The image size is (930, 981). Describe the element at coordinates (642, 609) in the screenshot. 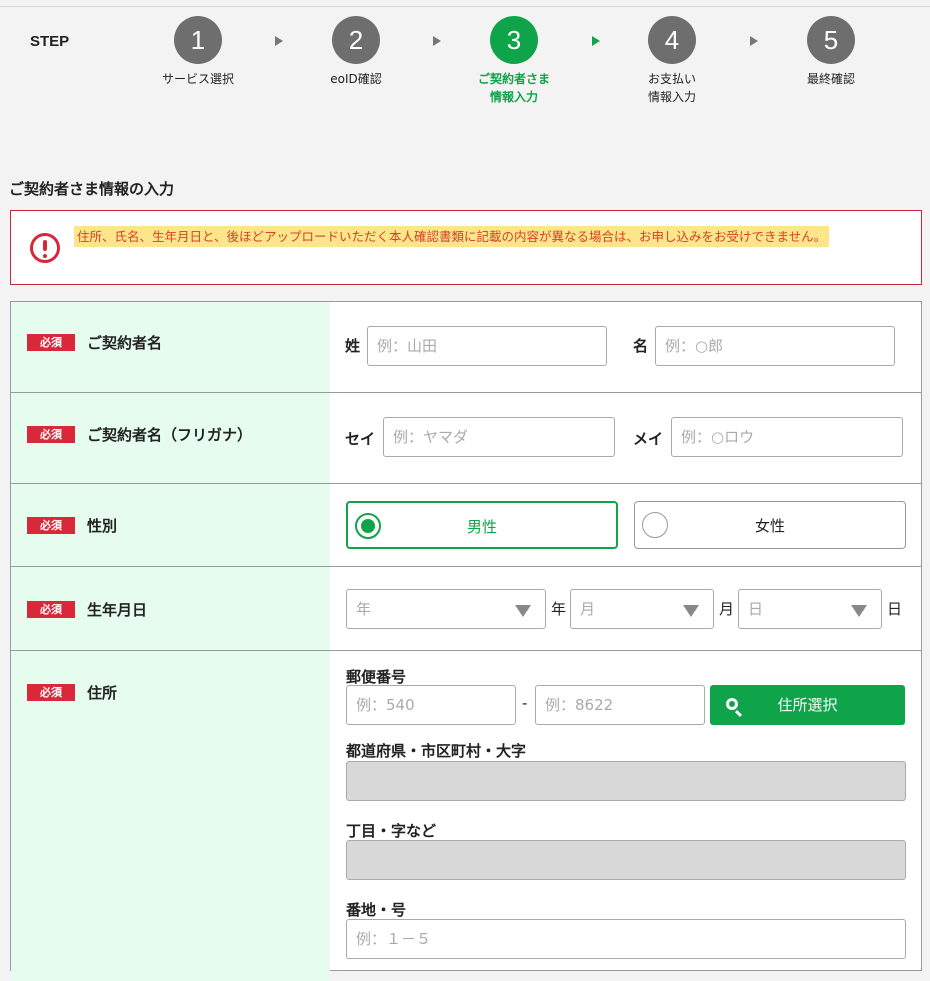

I see `birth-month-select: 月` at that location.